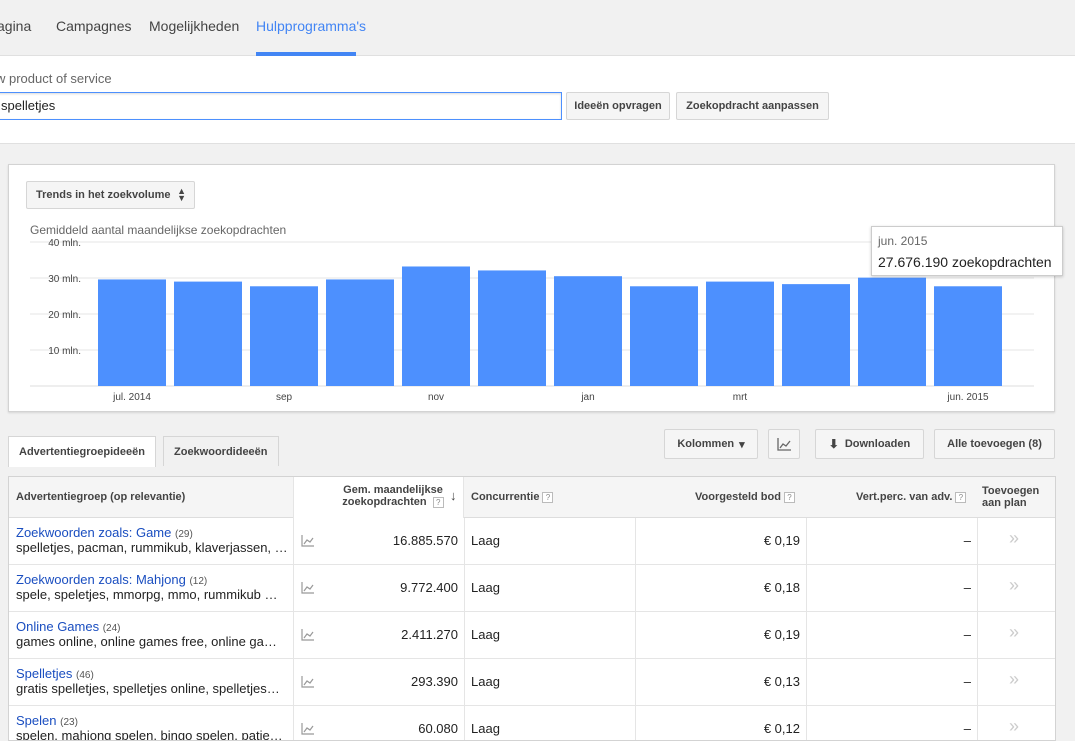 Image resolution: width=1075 pixels, height=741 pixels. I want to click on keyword-count: (24), so click(111, 628).